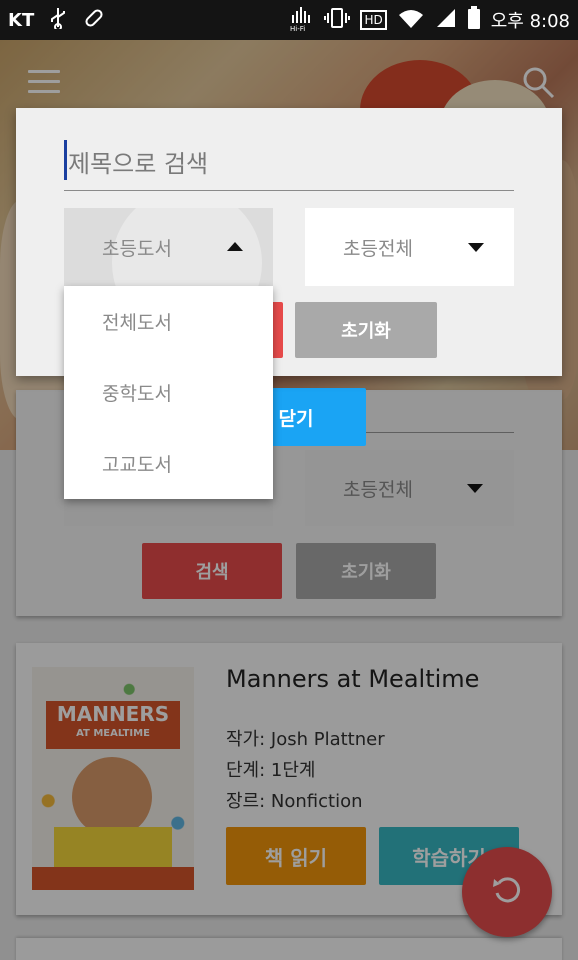 This screenshot has height=960, width=578. What do you see at coordinates (446, 20) in the screenshot?
I see `signal-icon` at bounding box center [446, 20].